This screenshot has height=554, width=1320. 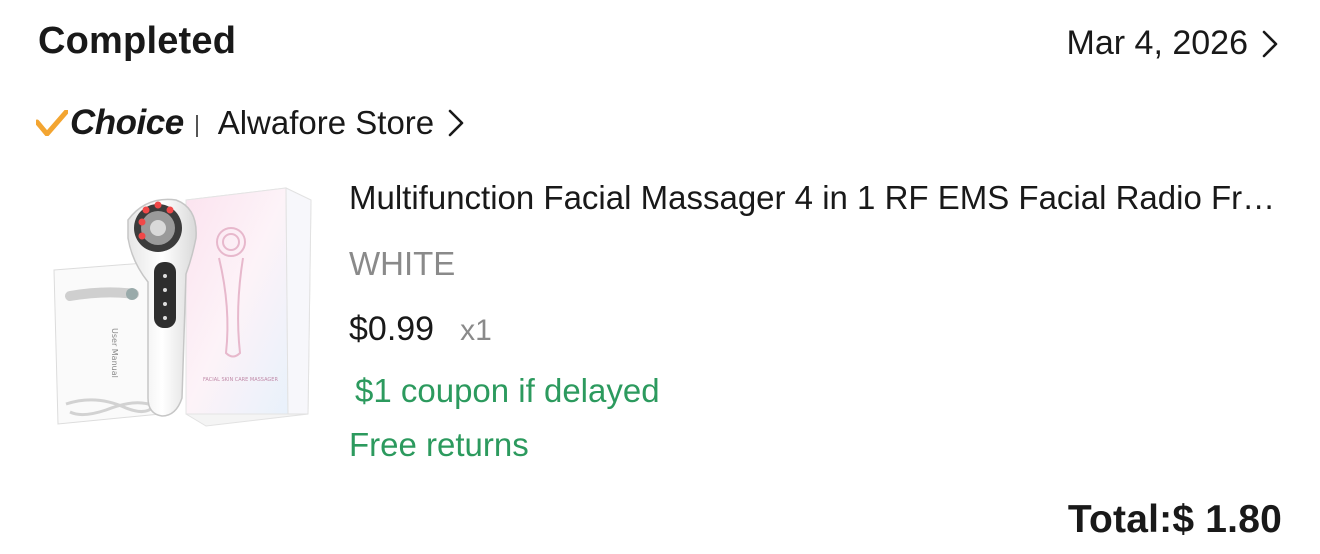 I want to click on check-icon, so click(x=52, y=123).